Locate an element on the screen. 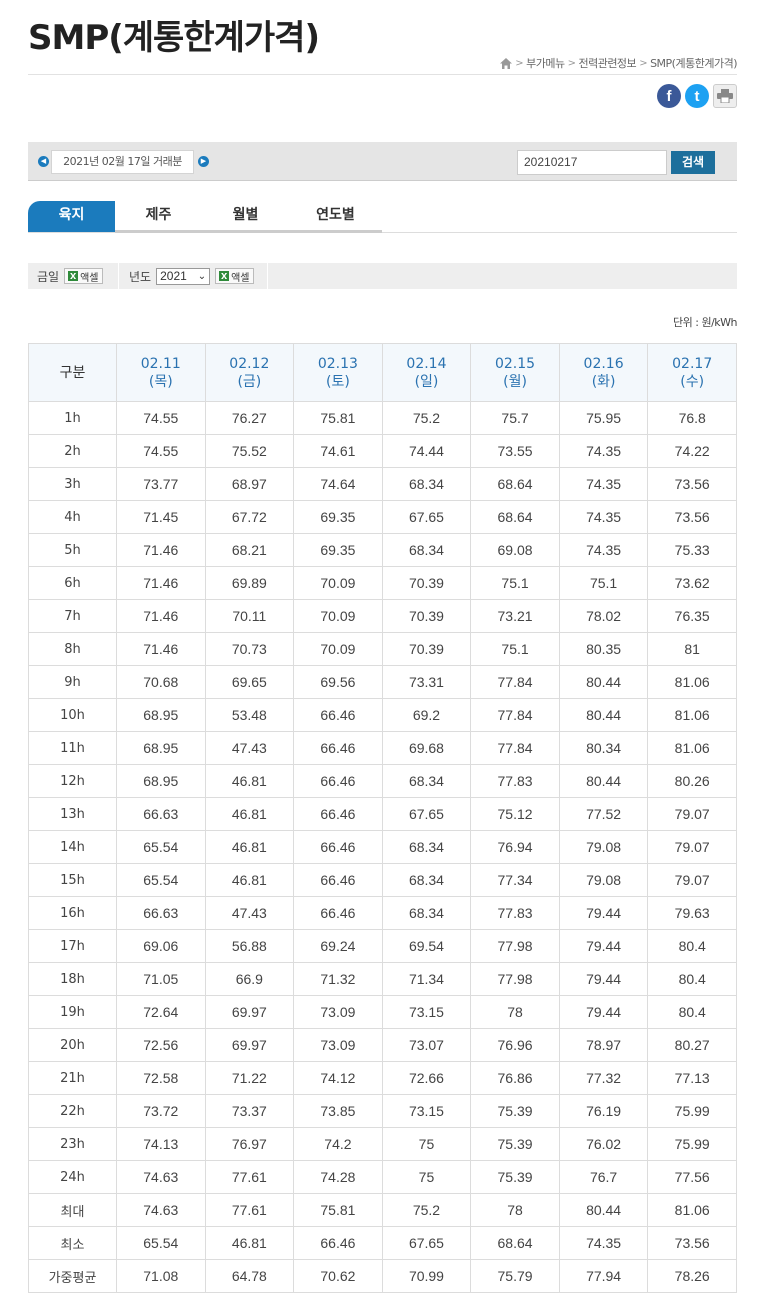 The height and width of the screenshot is (1312, 762). year-excel-button: 액셀 is located at coordinates (234, 276).